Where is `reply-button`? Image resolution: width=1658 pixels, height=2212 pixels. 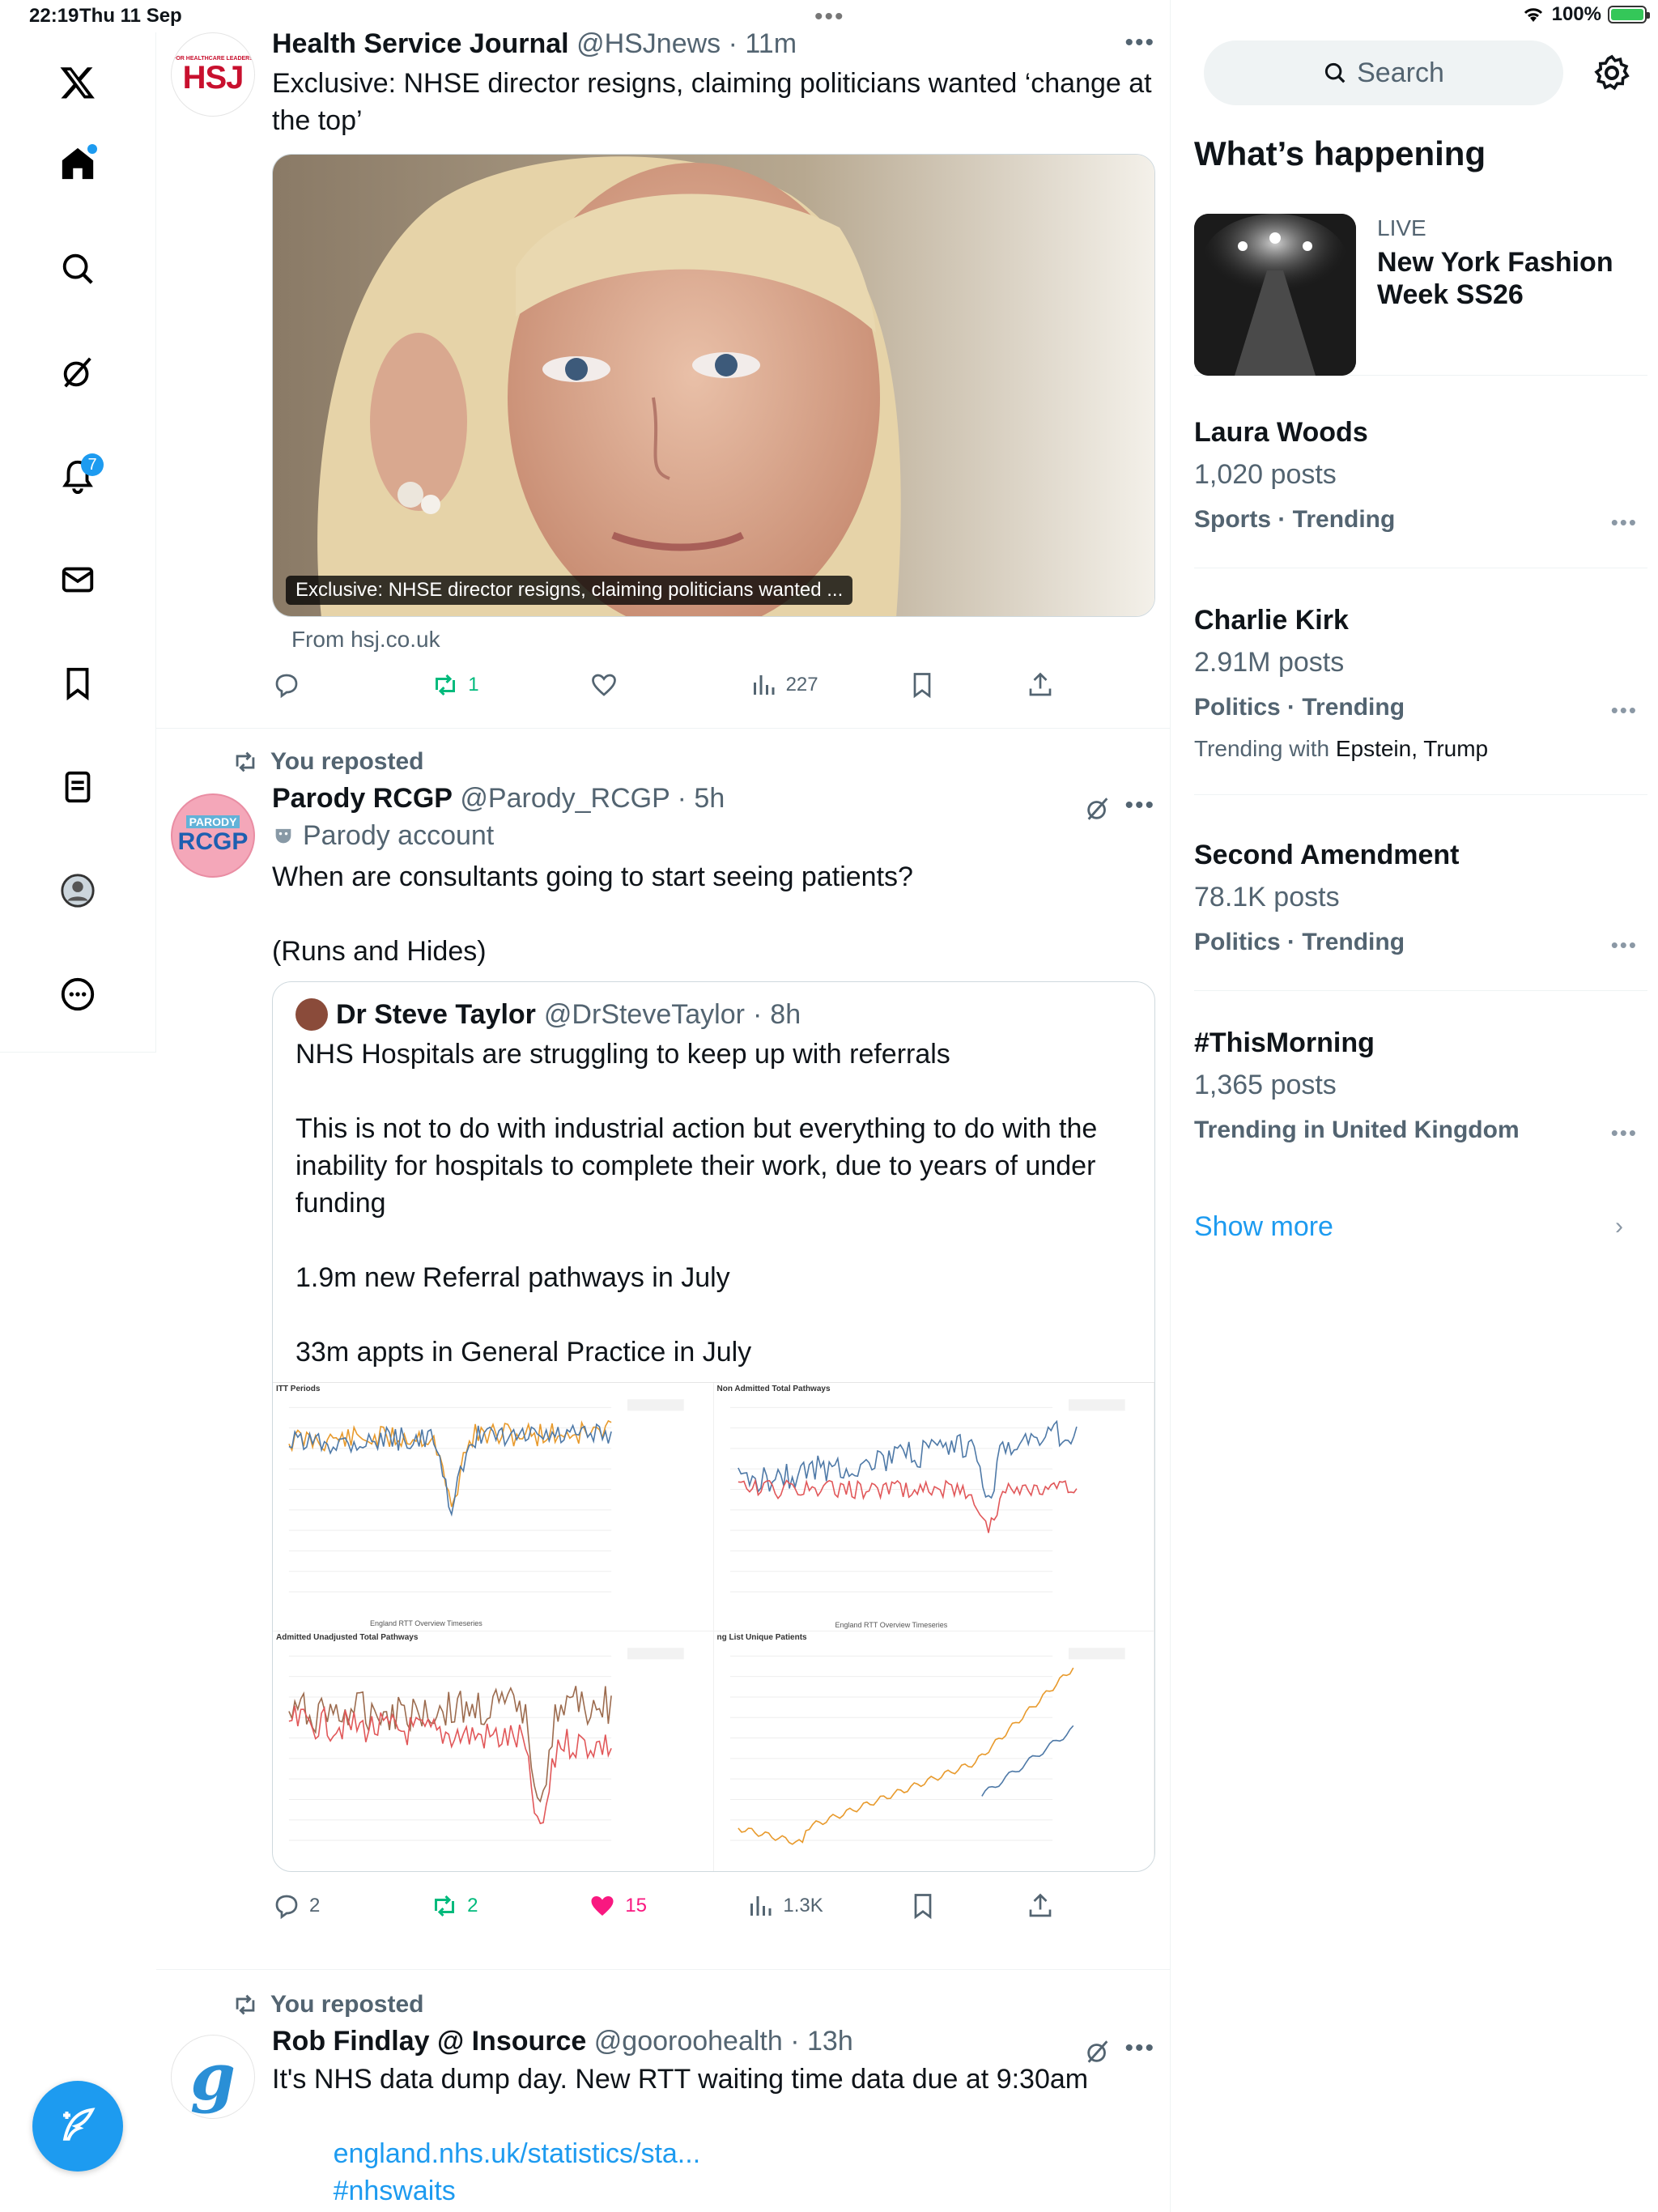 reply-button is located at coordinates (308, 685).